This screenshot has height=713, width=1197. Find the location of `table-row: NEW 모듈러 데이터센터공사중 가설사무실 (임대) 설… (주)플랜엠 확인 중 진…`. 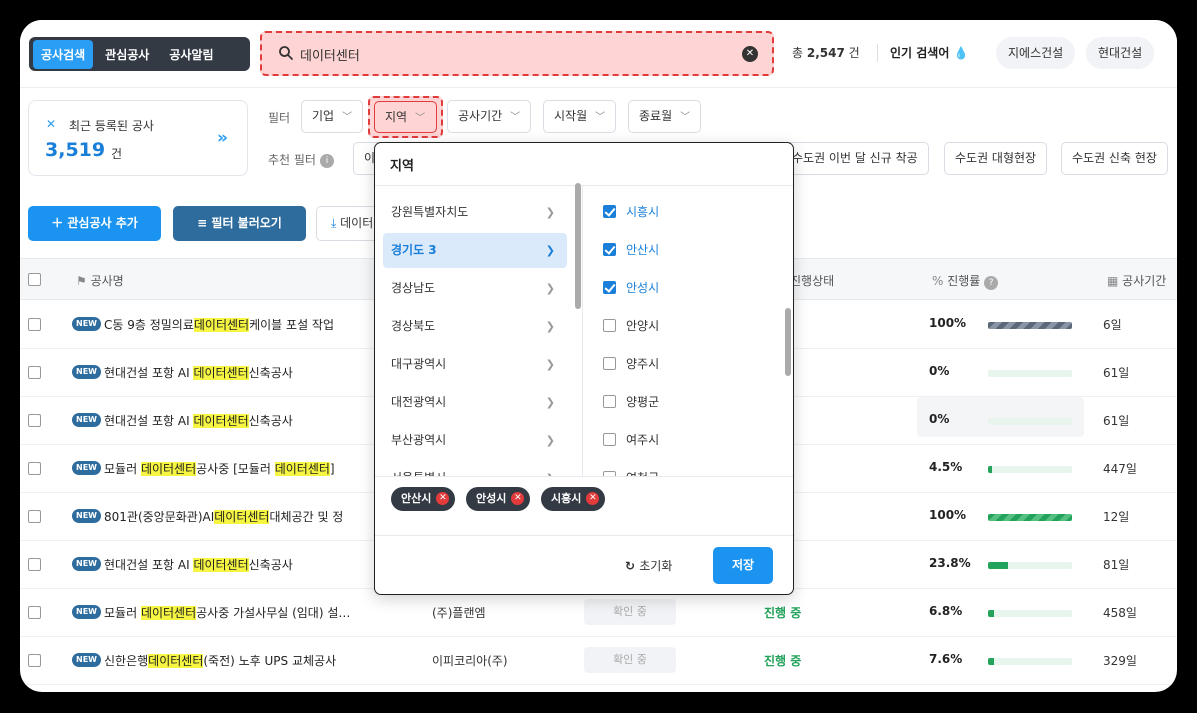

table-row: NEW 모듈러 데이터센터공사중 가설사무실 (임대) 설… (주)플랜엠 확인 중 진… is located at coordinates (598, 613).